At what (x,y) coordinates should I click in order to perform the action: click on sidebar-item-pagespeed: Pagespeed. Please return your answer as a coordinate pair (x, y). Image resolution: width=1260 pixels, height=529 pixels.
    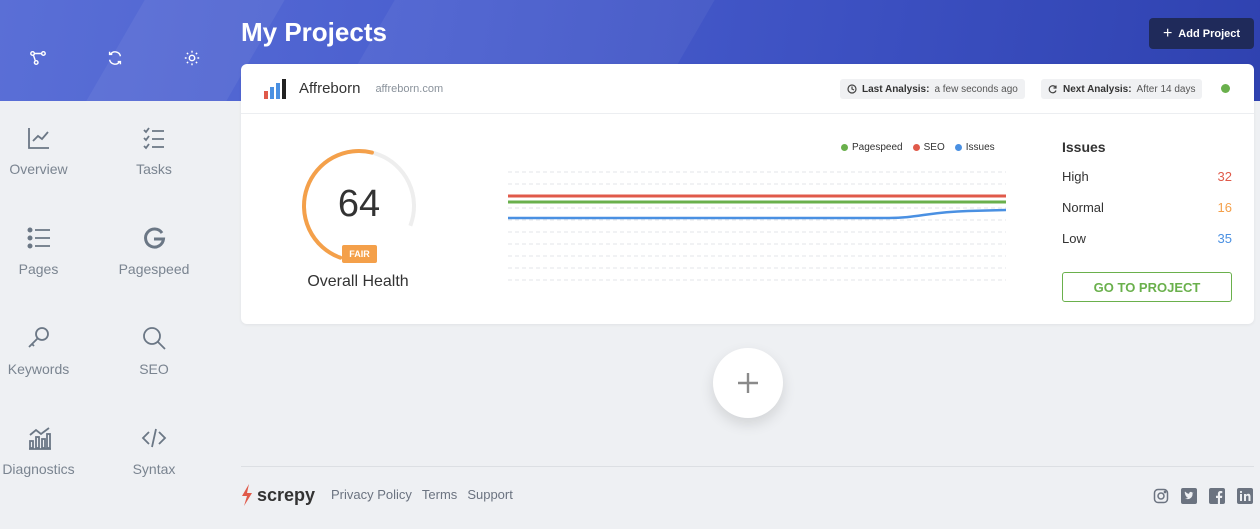
    Looking at the image, I should click on (154, 251).